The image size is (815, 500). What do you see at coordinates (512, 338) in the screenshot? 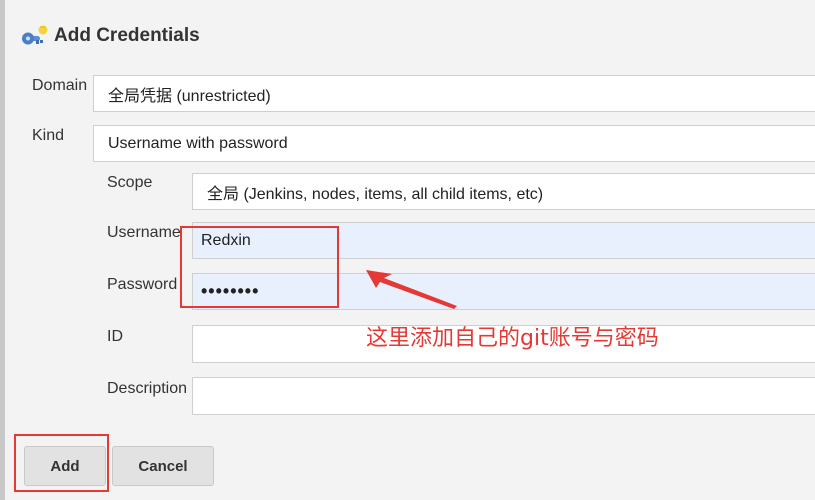
I see `annotation-text: 这里添加自己的git账号与密码` at bounding box center [512, 338].